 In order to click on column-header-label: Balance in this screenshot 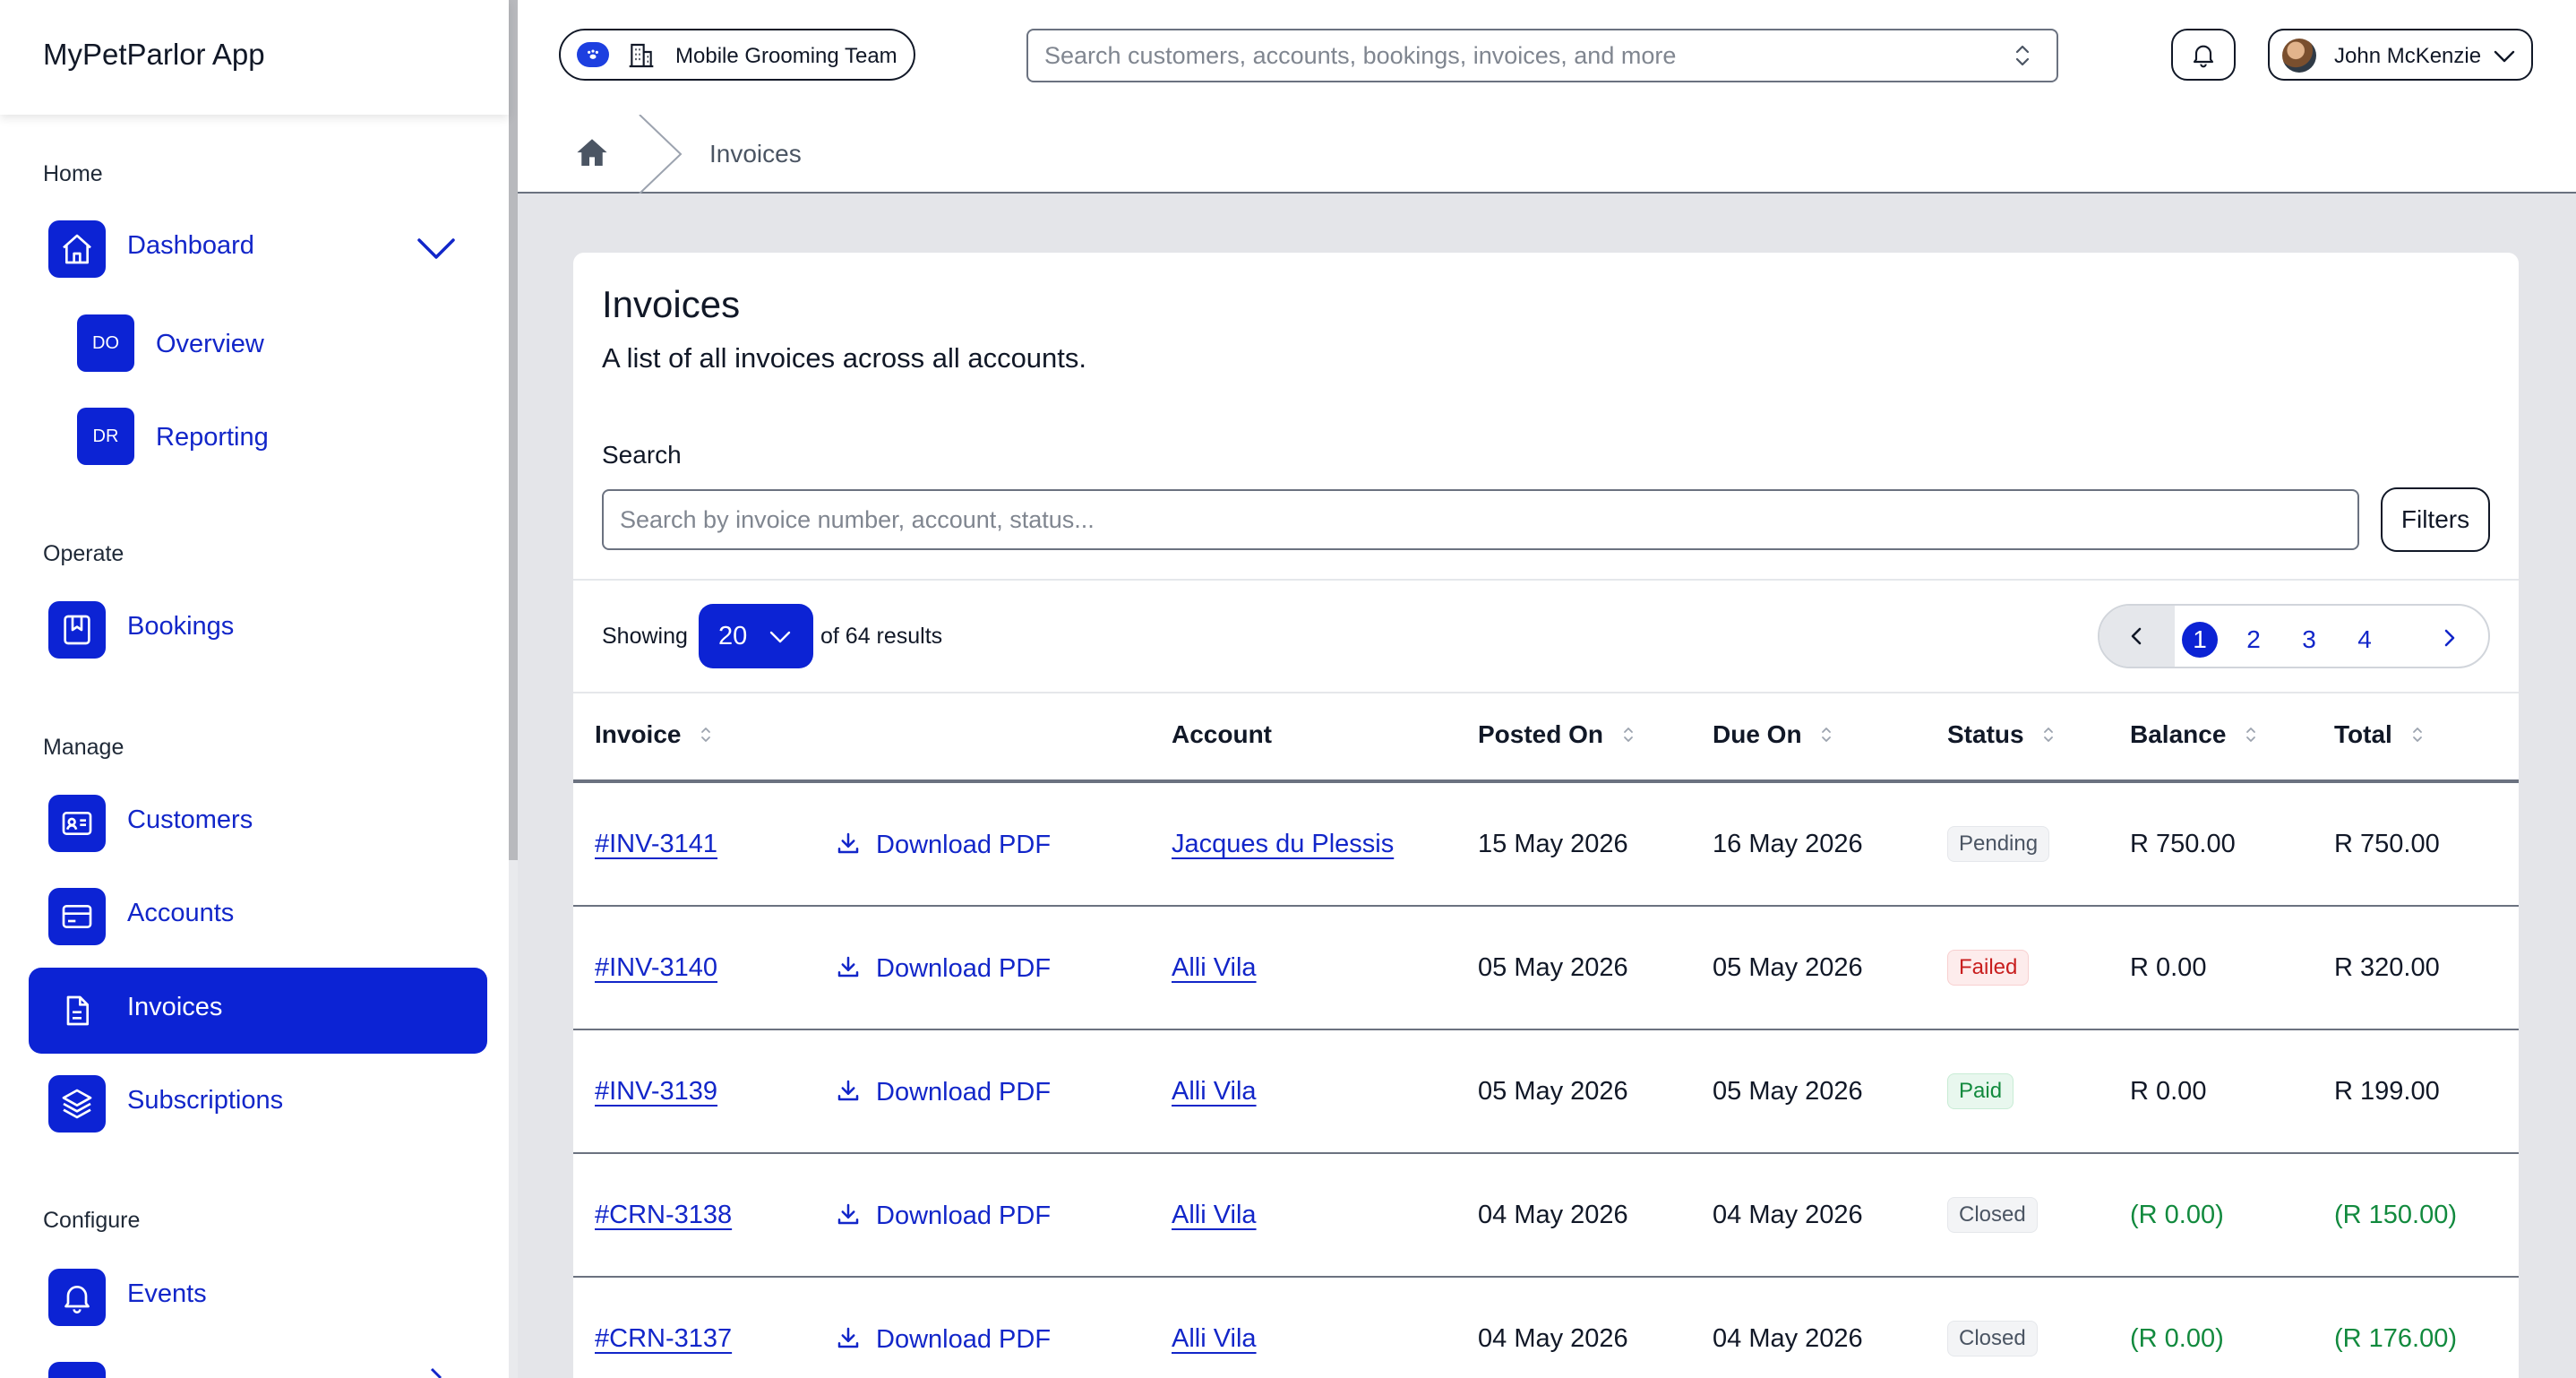, I will do `click(2178, 734)`.